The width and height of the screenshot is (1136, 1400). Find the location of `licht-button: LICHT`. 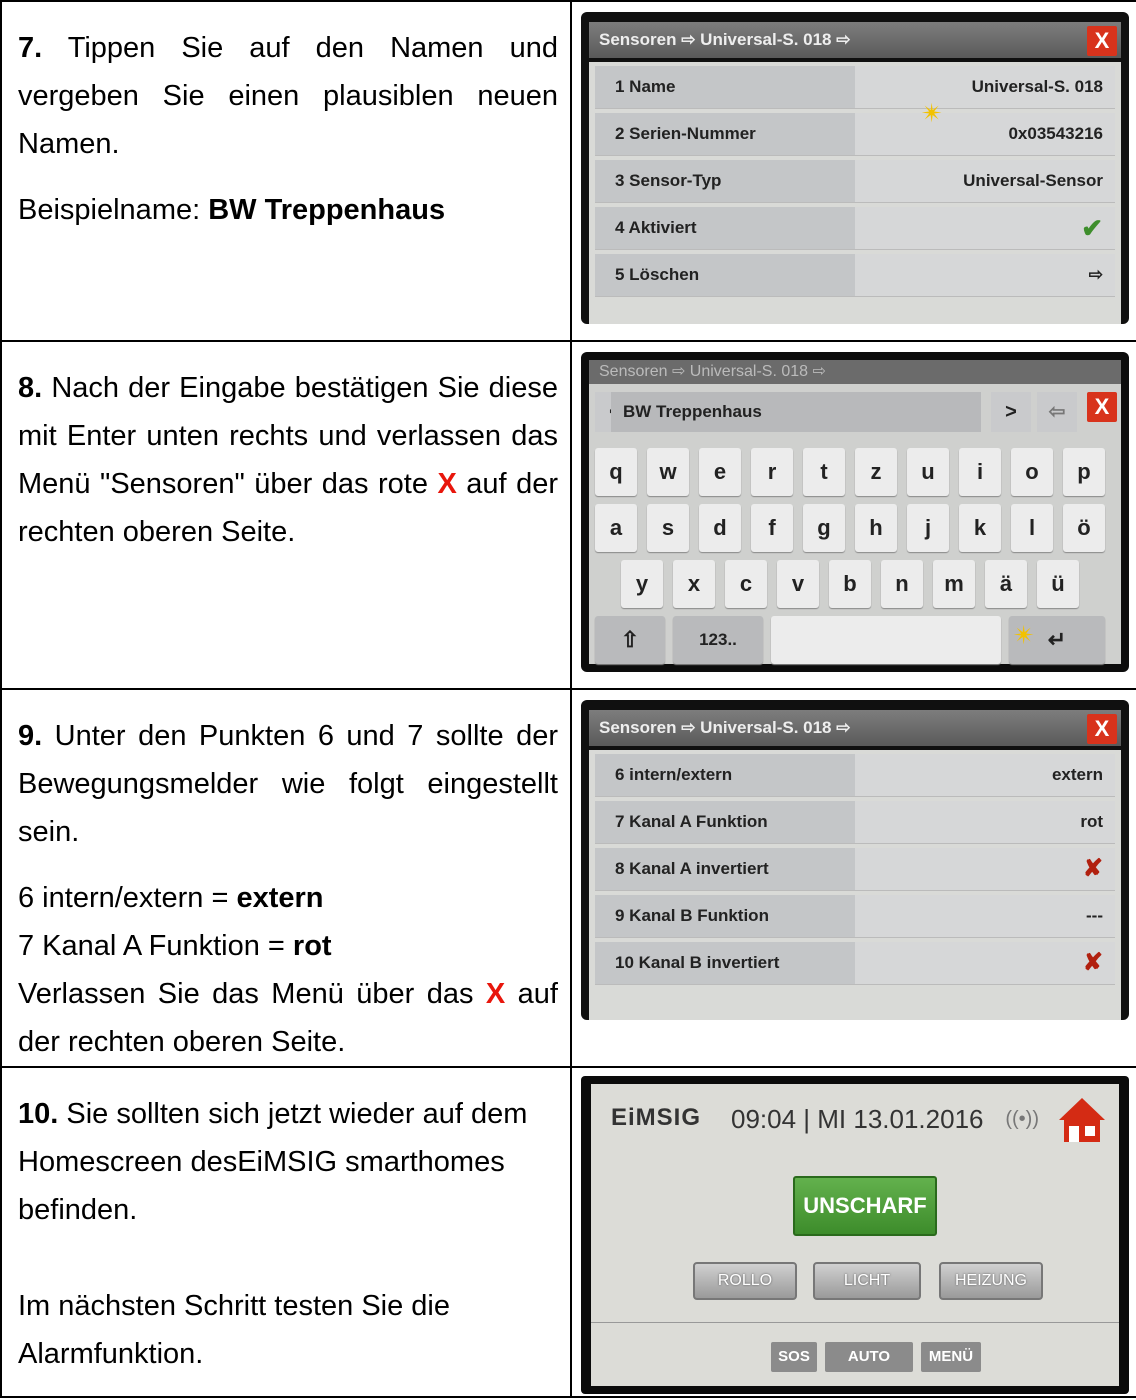

licht-button: LICHT is located at coordinates (867, 1281).